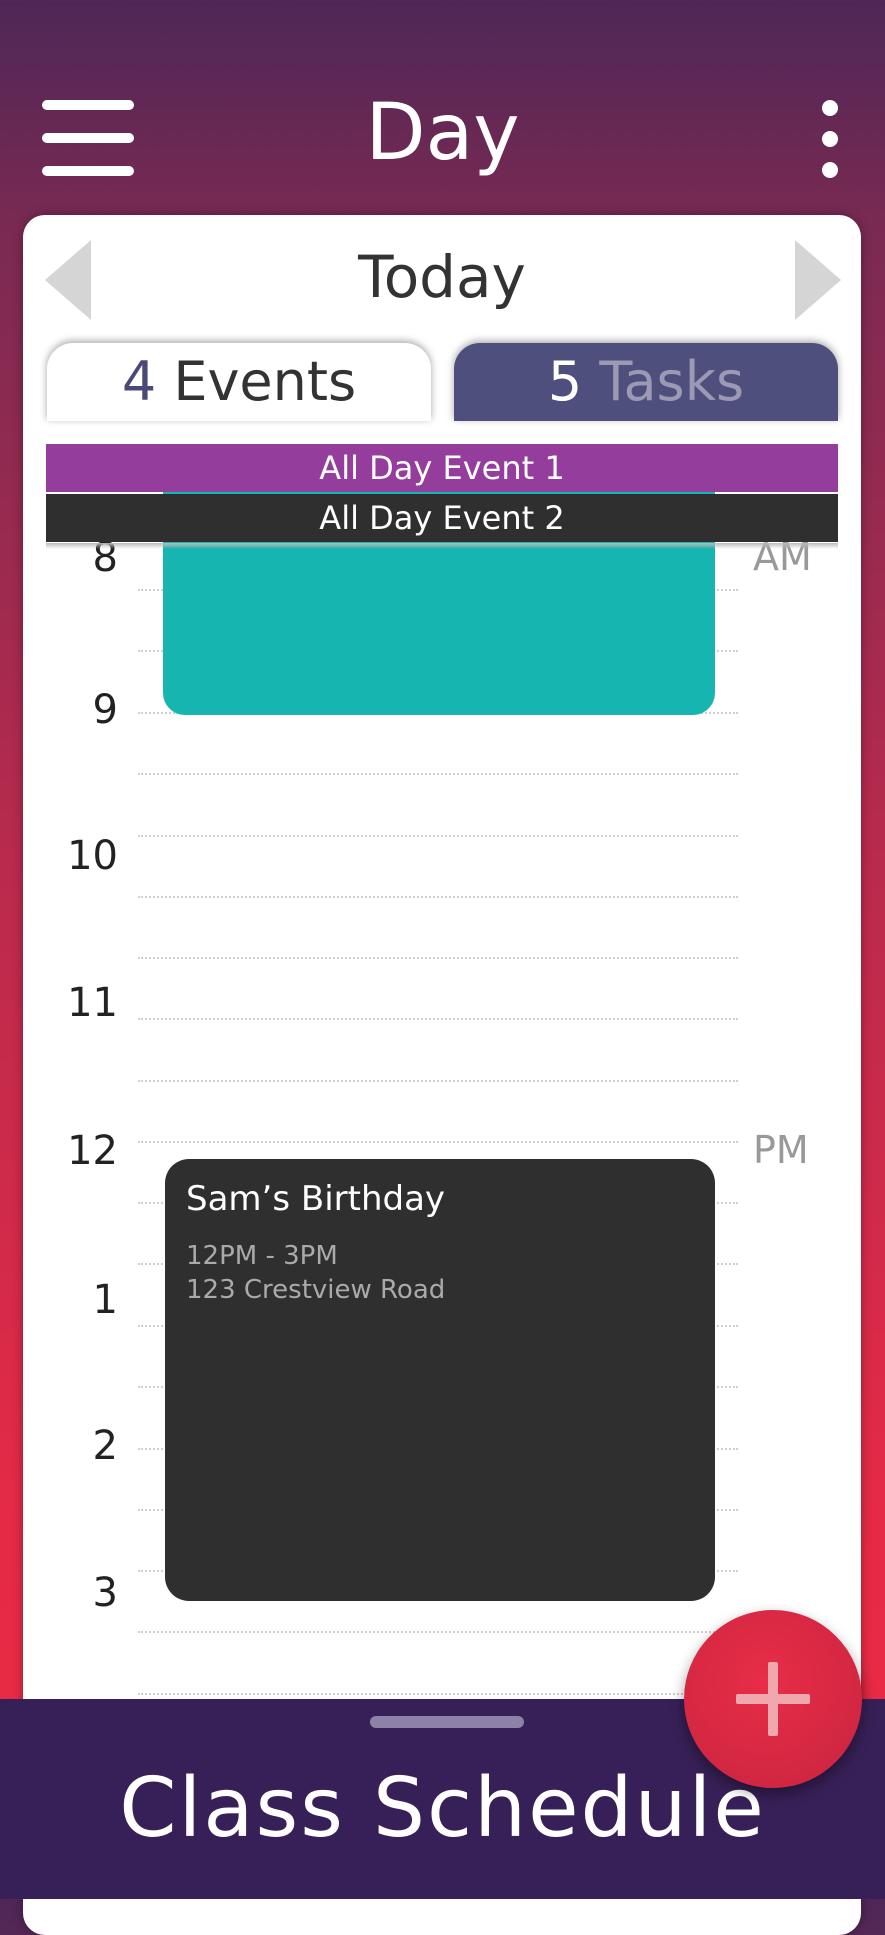 This screenshot has width=885, height=1935. I want to click on page-title: Day, so click(442, 133).